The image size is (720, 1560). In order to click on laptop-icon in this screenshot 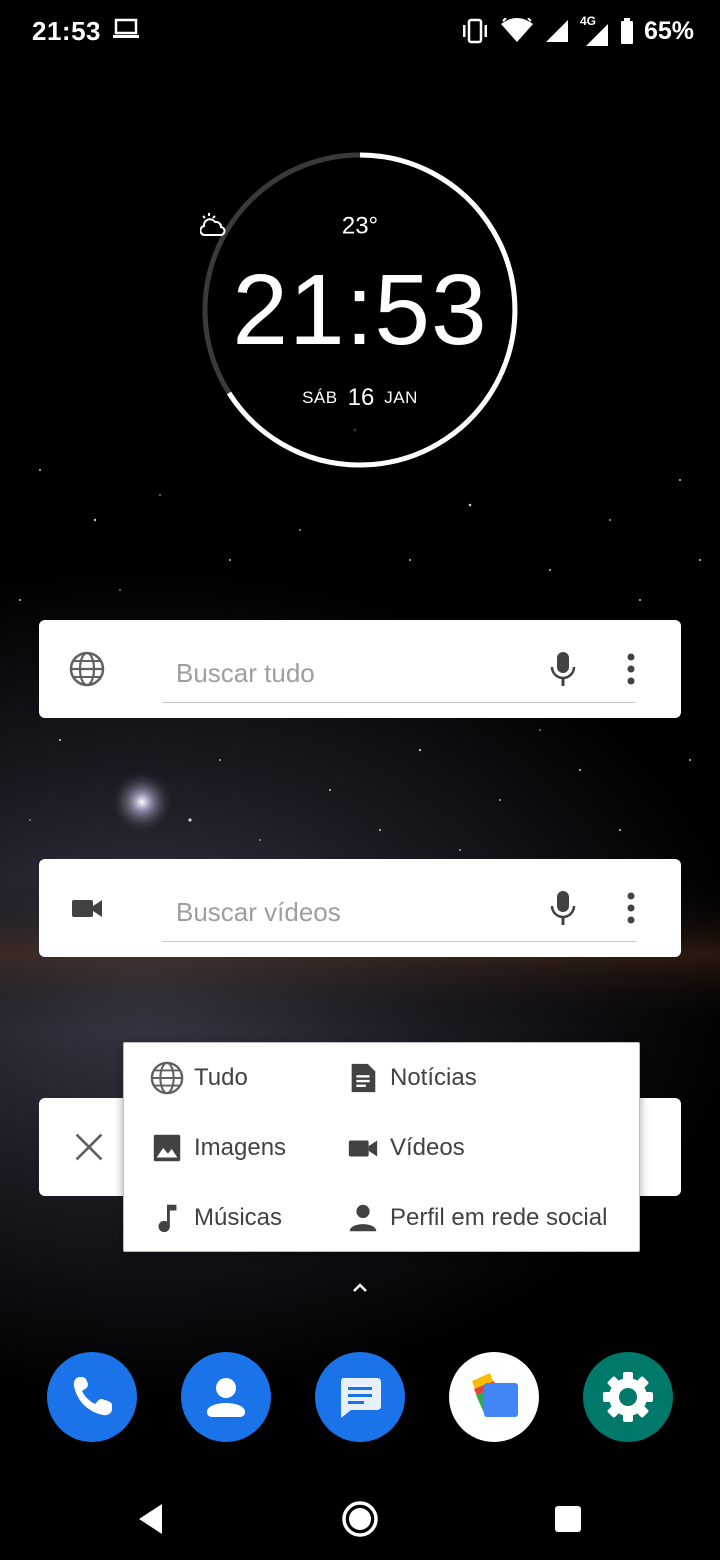, I will do `click(126, 28)`.